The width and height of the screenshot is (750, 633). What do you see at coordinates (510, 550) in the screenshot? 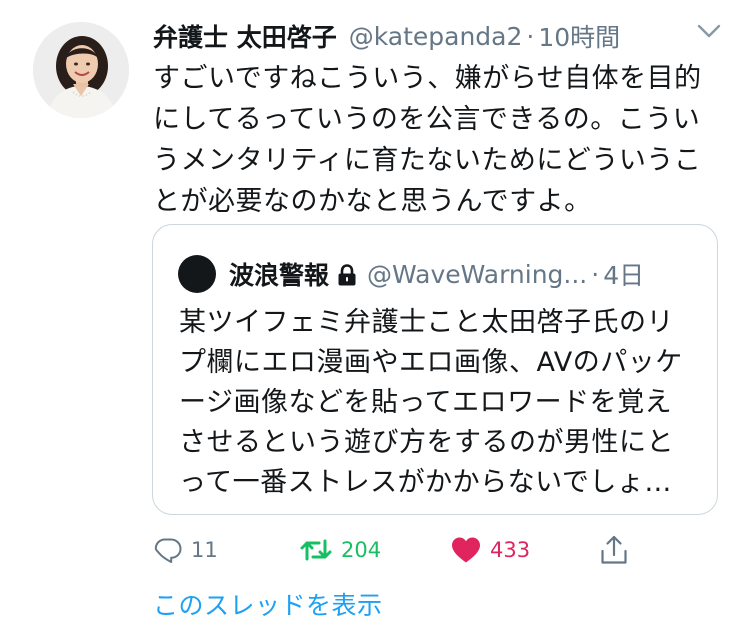
I see `like-count: 433` at bounding box center [510, 550].